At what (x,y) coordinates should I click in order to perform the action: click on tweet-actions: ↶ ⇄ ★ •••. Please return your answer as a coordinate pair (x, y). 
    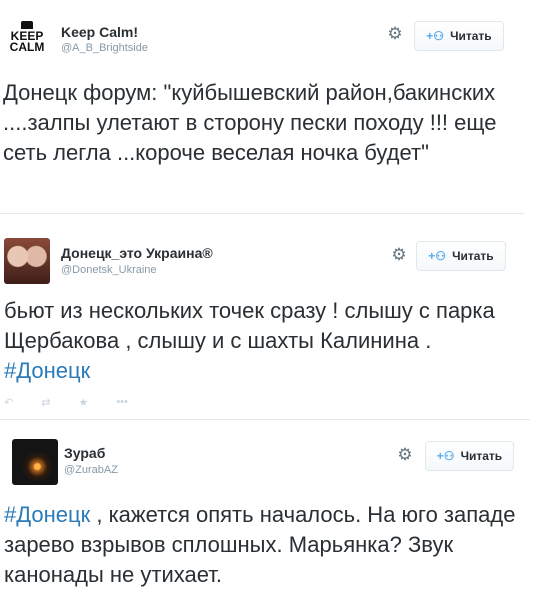
    Looking at the image, I should click on (119, 402).